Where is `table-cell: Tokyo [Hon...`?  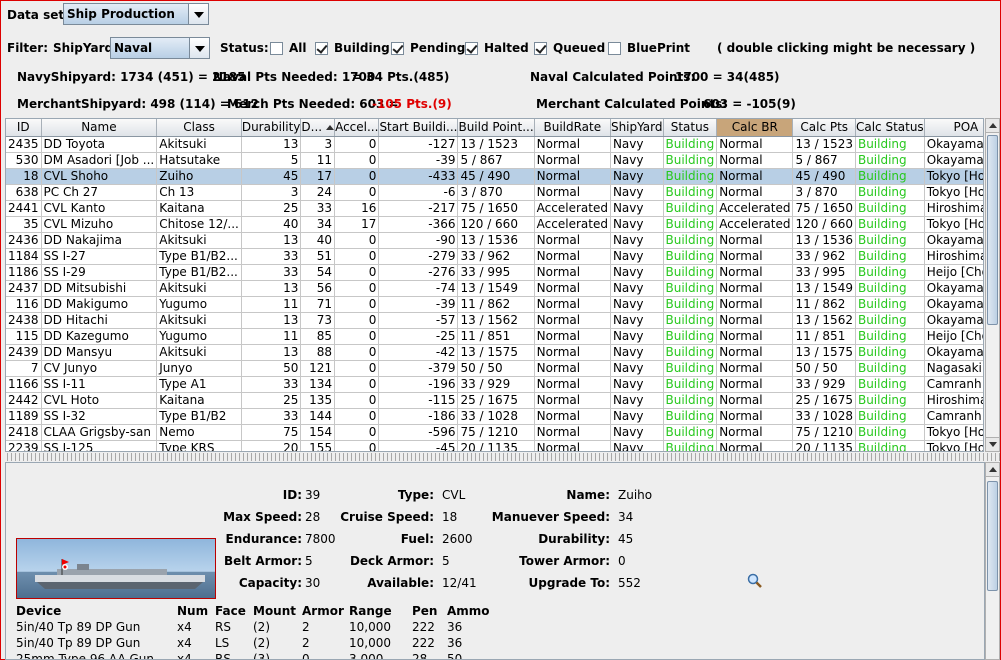
table-cell: Tokyo [Hon... is located at coordinates (953, 432).